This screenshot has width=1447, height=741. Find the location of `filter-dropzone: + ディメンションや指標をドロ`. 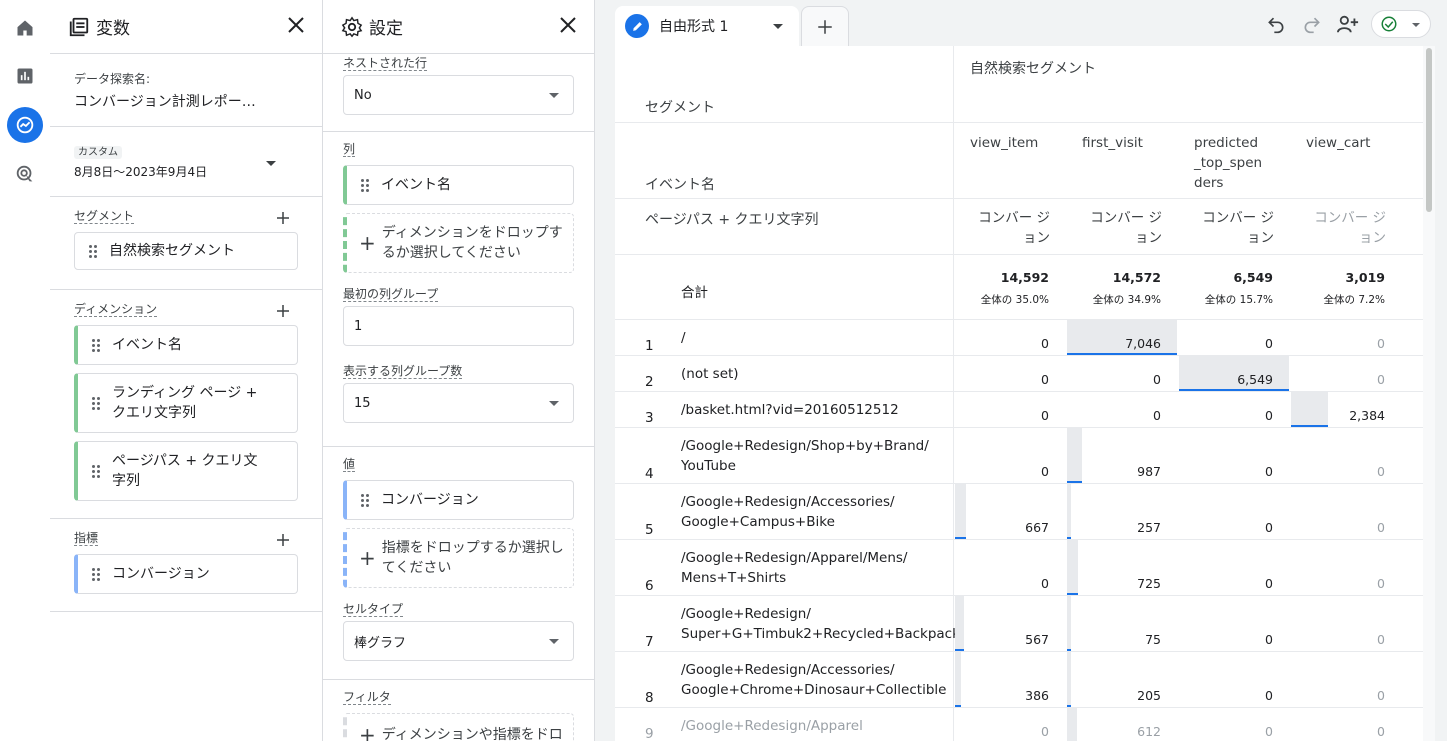

filter-dropzone: + ディメンションや指標をドロ is located at coordinates (458, 727).